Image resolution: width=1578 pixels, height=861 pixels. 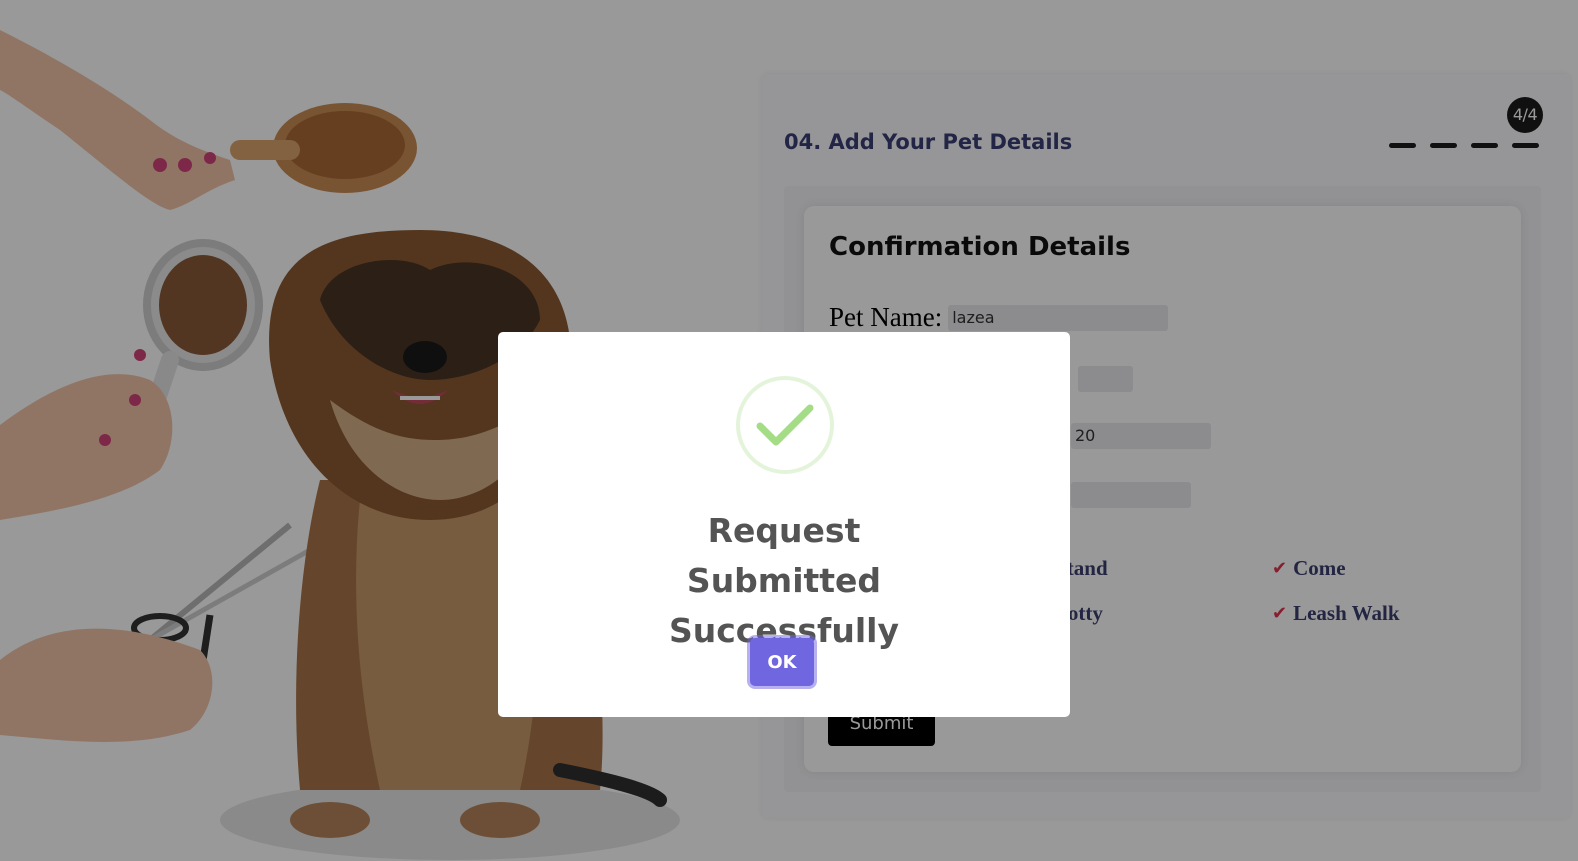 I want to click on dialog-title: Request Submitted Successfully, so click(x=784, y=581).